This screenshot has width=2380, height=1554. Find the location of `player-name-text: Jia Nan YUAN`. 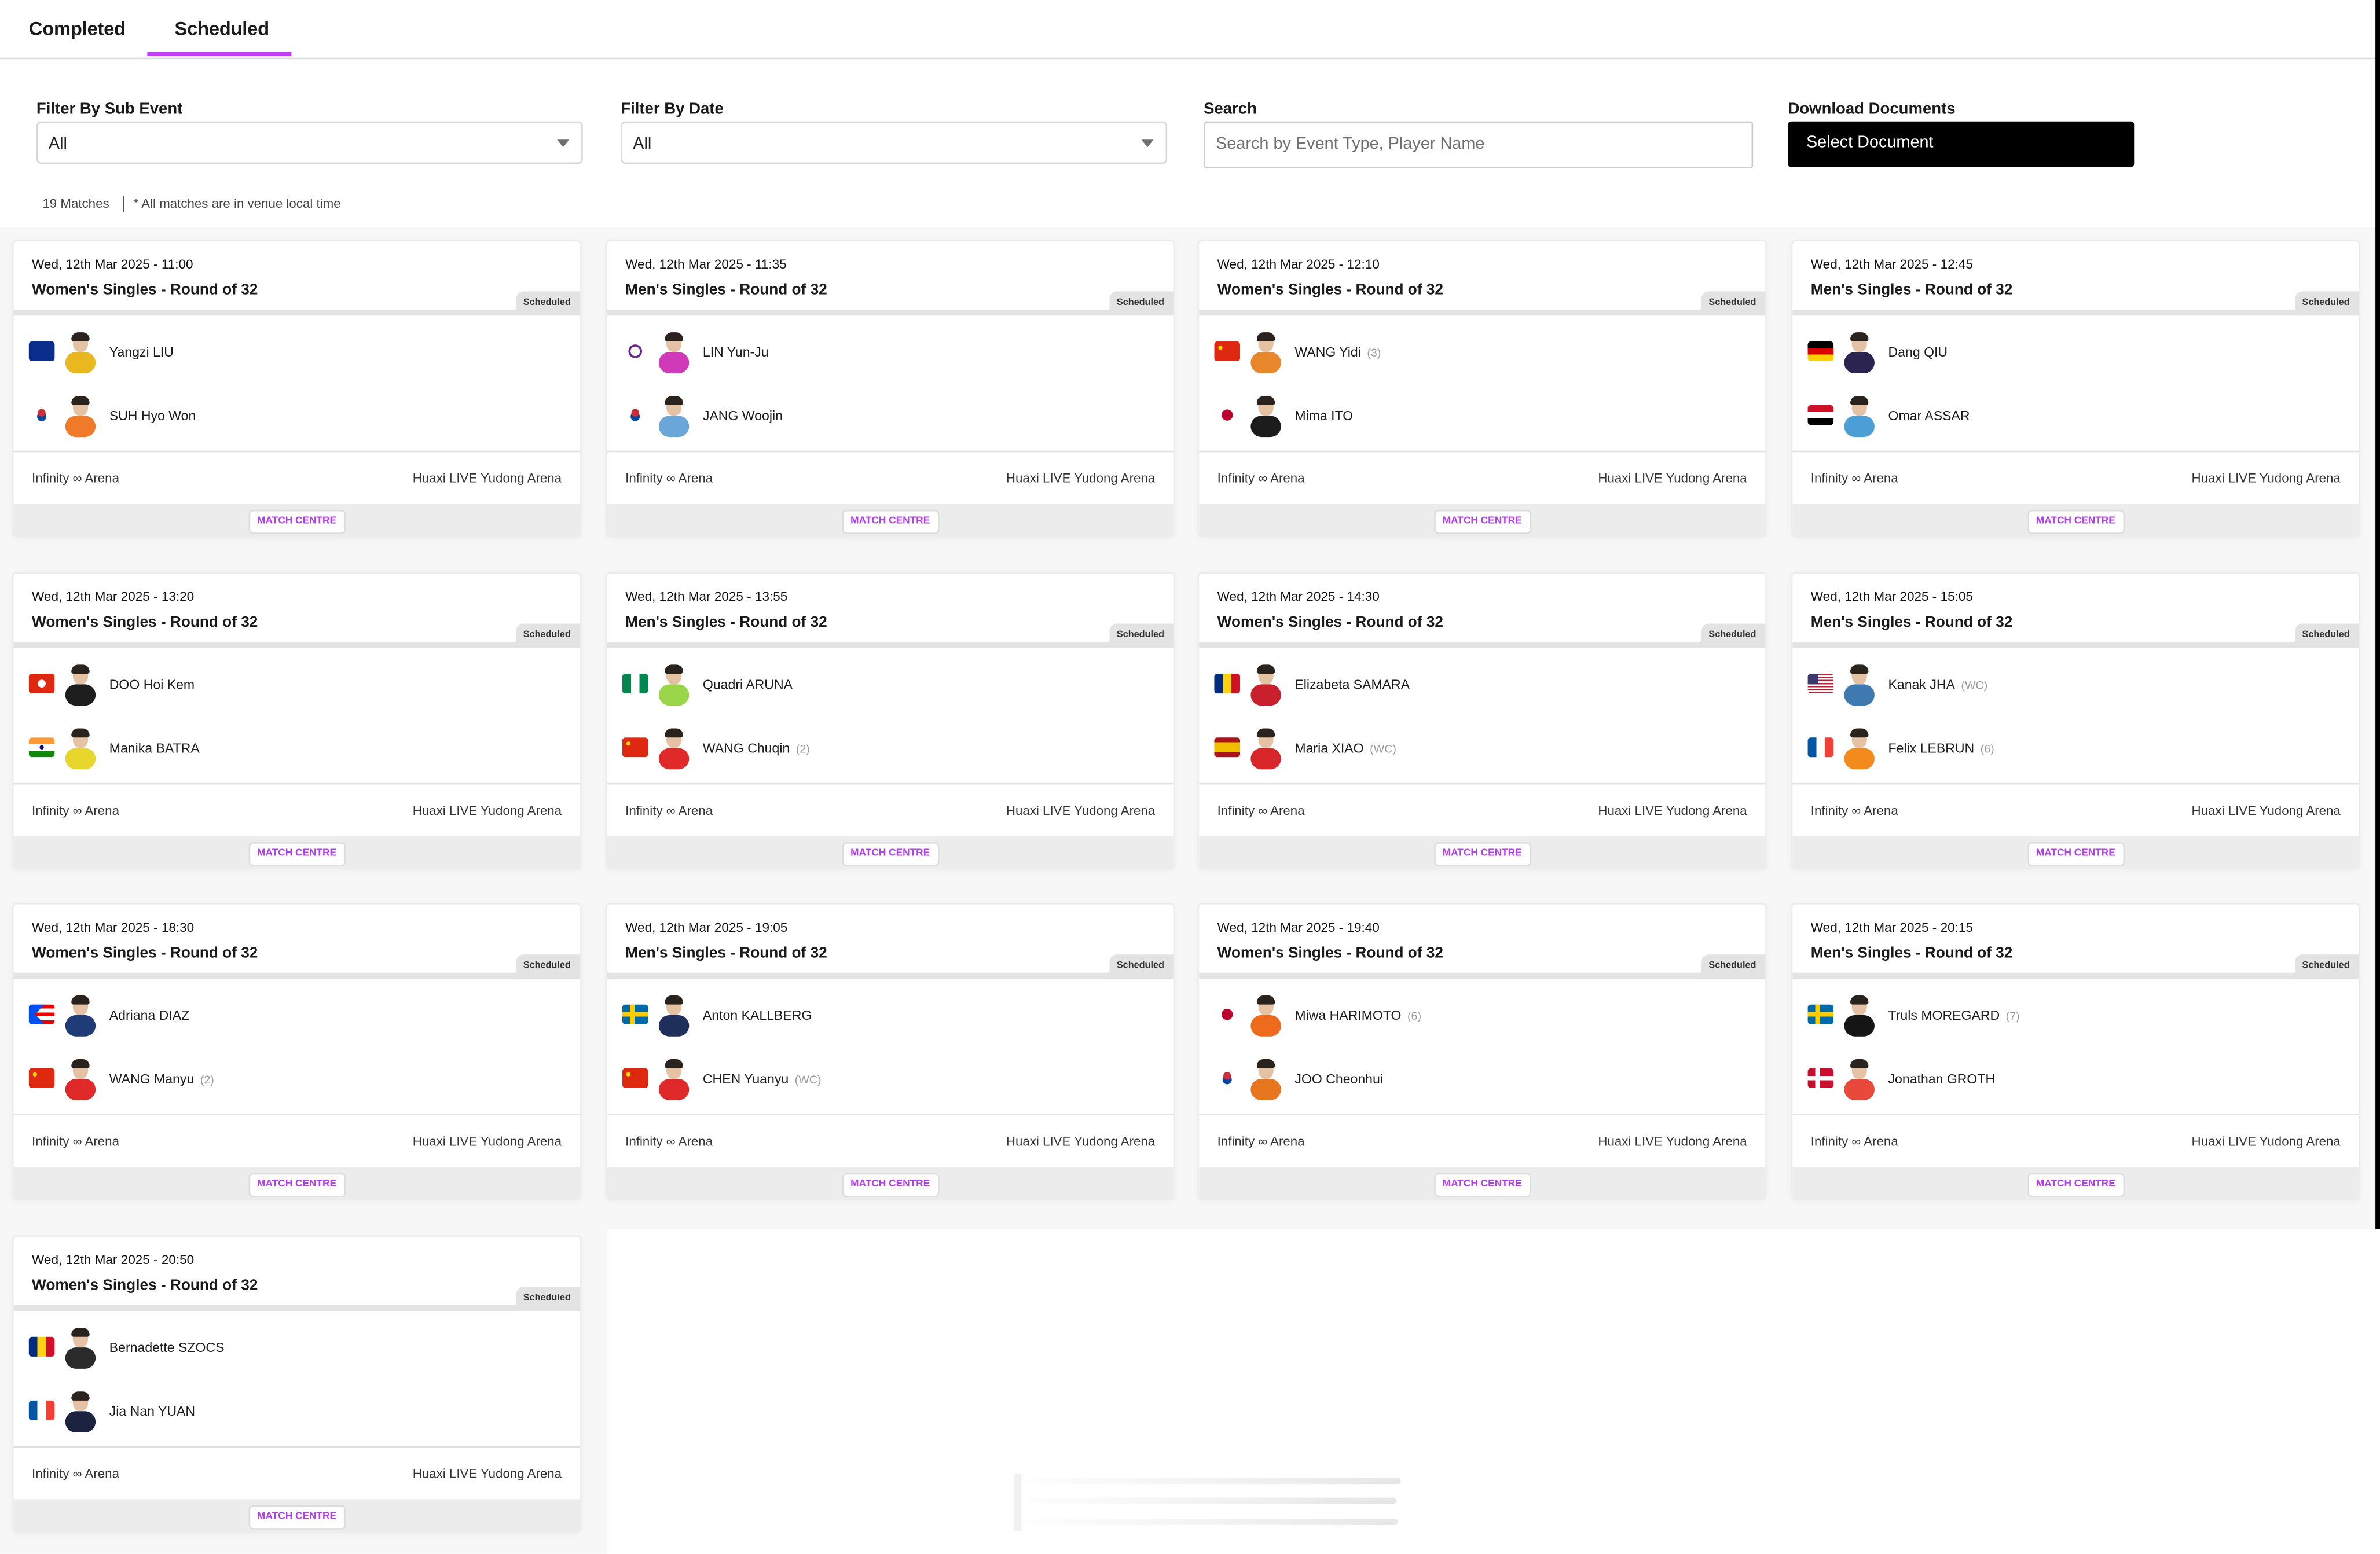

player-name-text: Jia Nan YUAN is located at coordinates (152, 1411).